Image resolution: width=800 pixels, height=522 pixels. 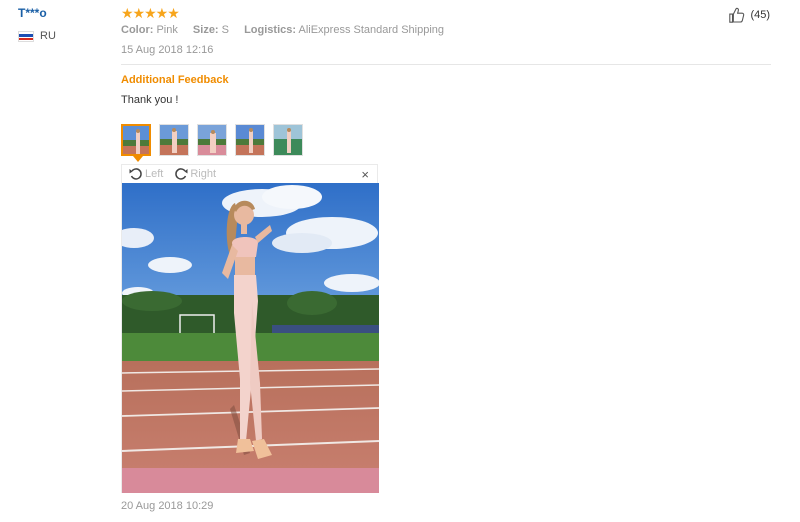 What do you see at coordinates (249, 174) in the screenshot?
I see `viewer-toolbar: Left Right ×` at bounding box center [249, 174].